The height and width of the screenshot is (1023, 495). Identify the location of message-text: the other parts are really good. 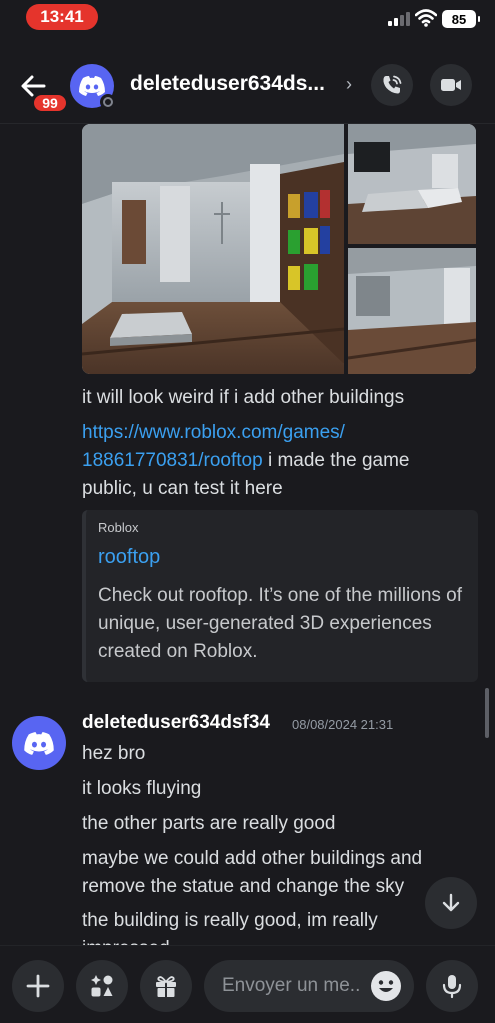
(209, 823).